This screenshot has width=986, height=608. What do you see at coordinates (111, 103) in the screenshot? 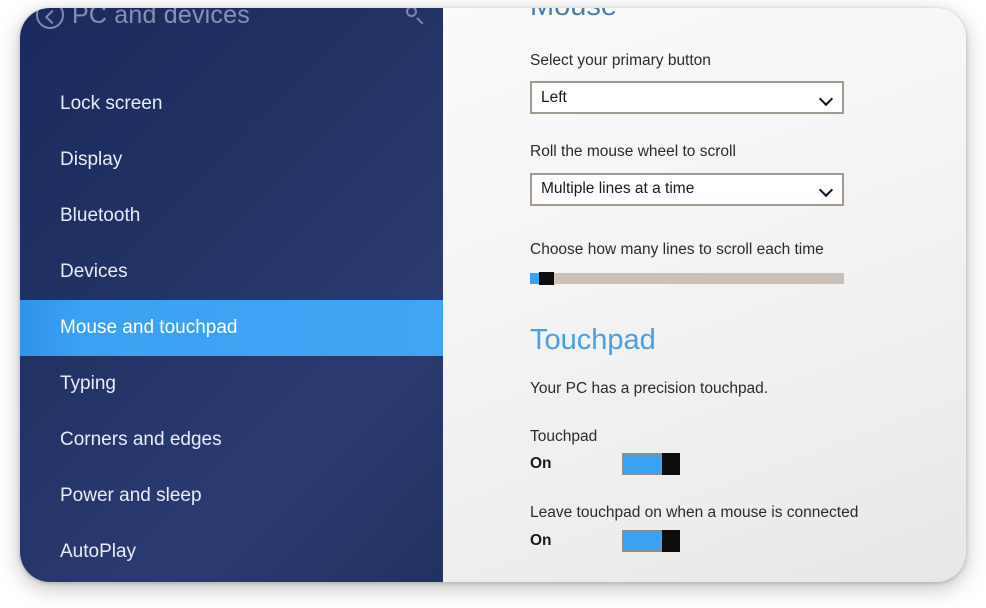
I see `sidebar-item-label: Lock screen` at bounding box center [111, 103].